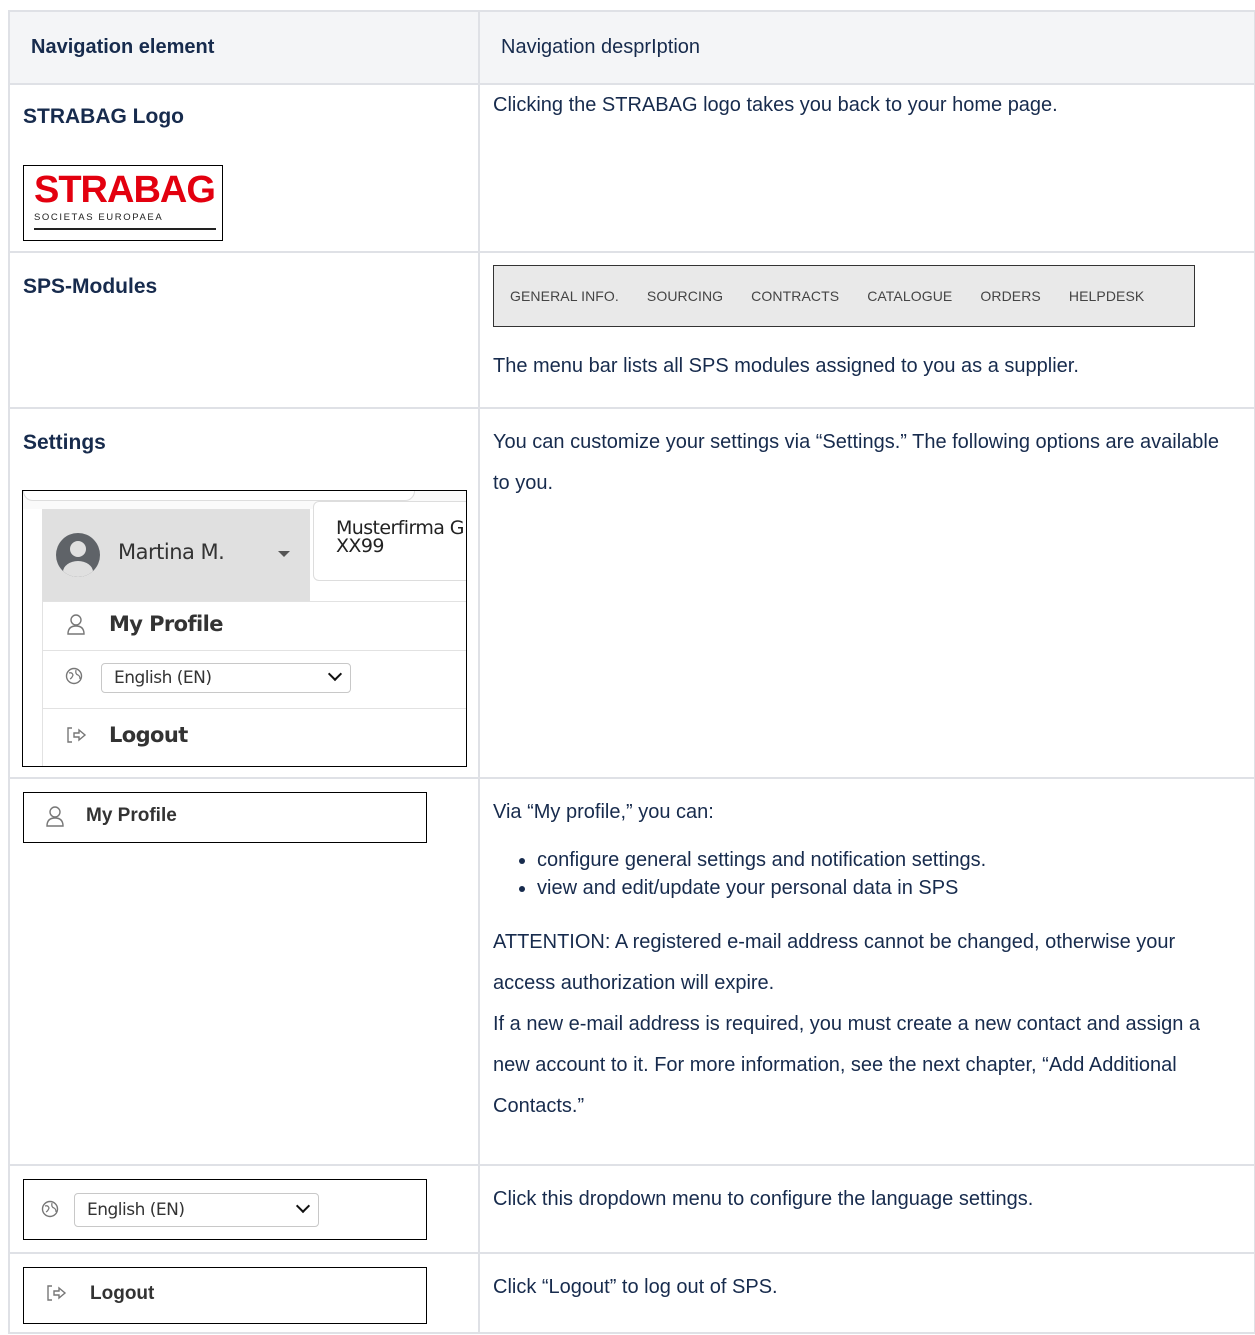 The image size is (1255, 1335). I want to click on column-header-element: Navigation element, so click(244, 47).